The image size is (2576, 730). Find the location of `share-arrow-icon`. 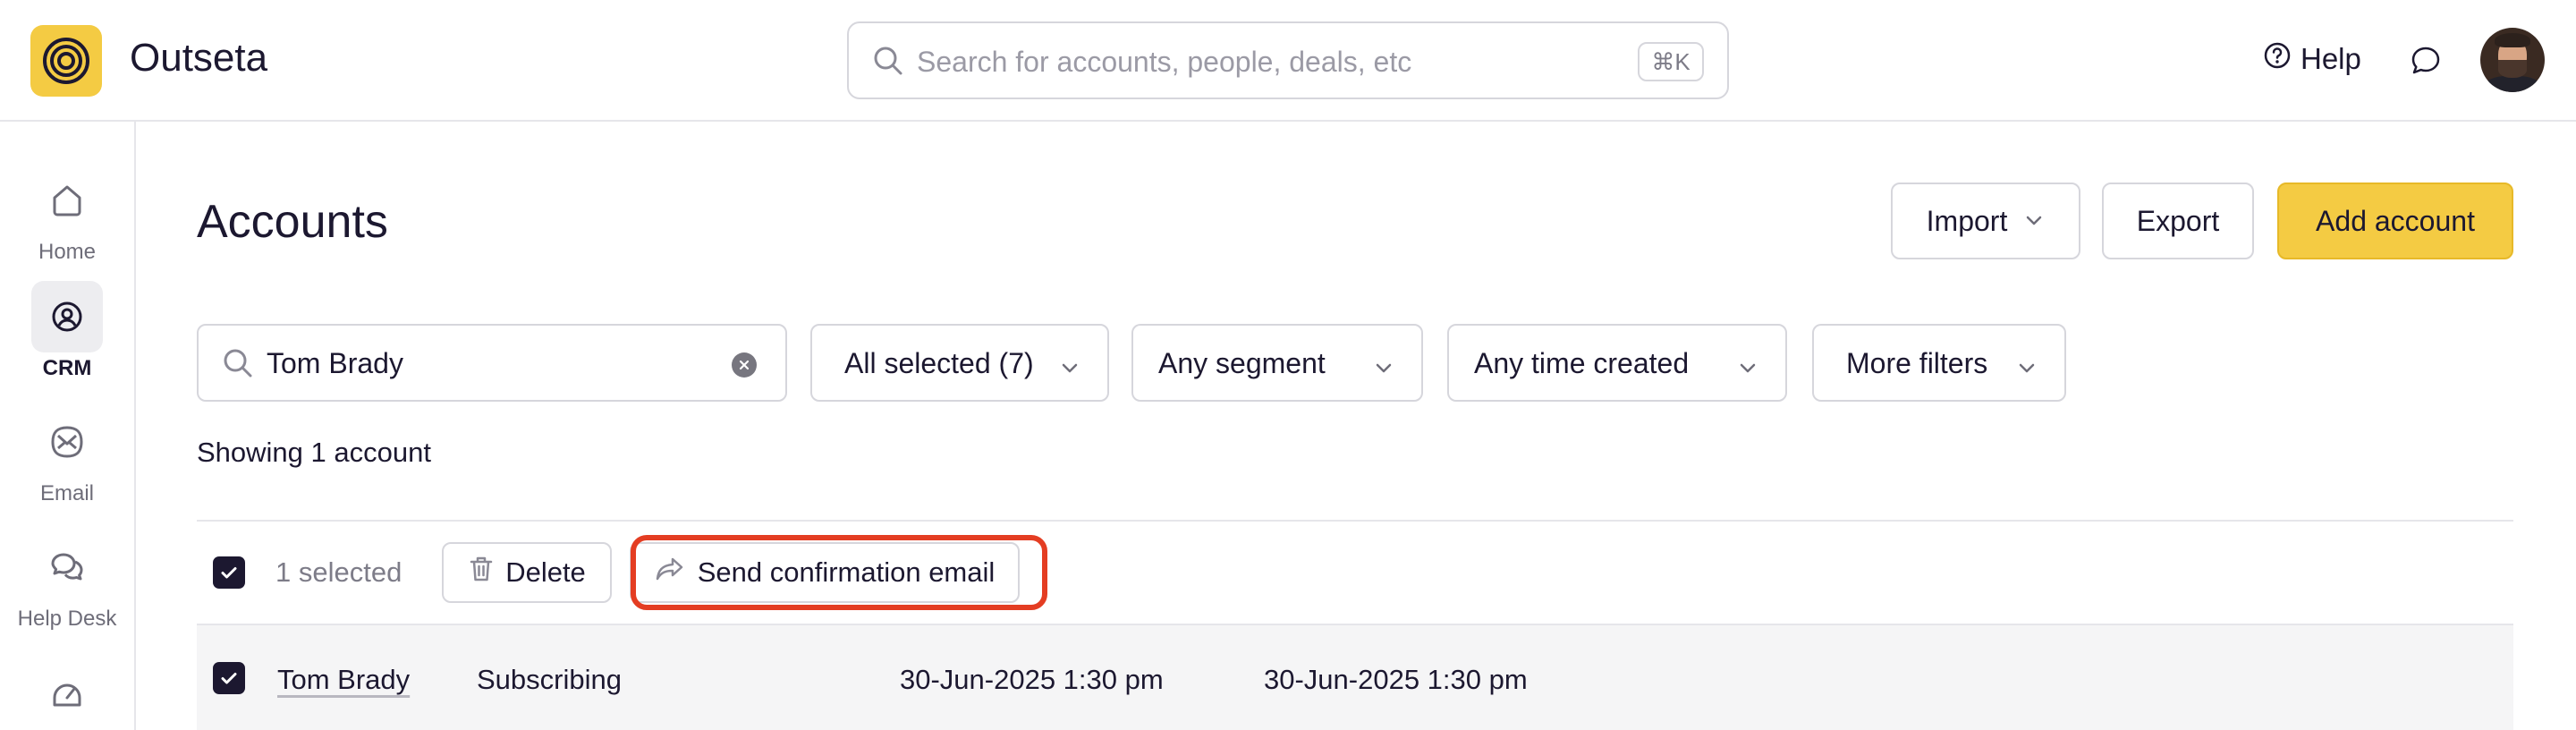

share-arrow-icon is located at coordinates (670, 573).